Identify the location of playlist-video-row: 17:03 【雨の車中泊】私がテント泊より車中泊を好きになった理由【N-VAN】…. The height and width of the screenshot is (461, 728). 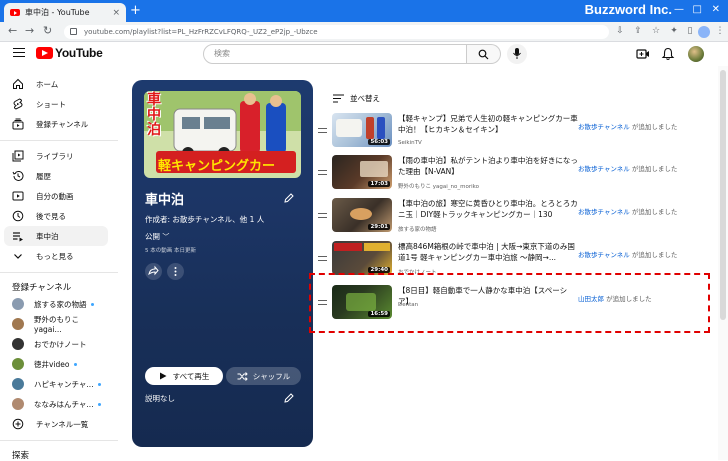
(513, 175).